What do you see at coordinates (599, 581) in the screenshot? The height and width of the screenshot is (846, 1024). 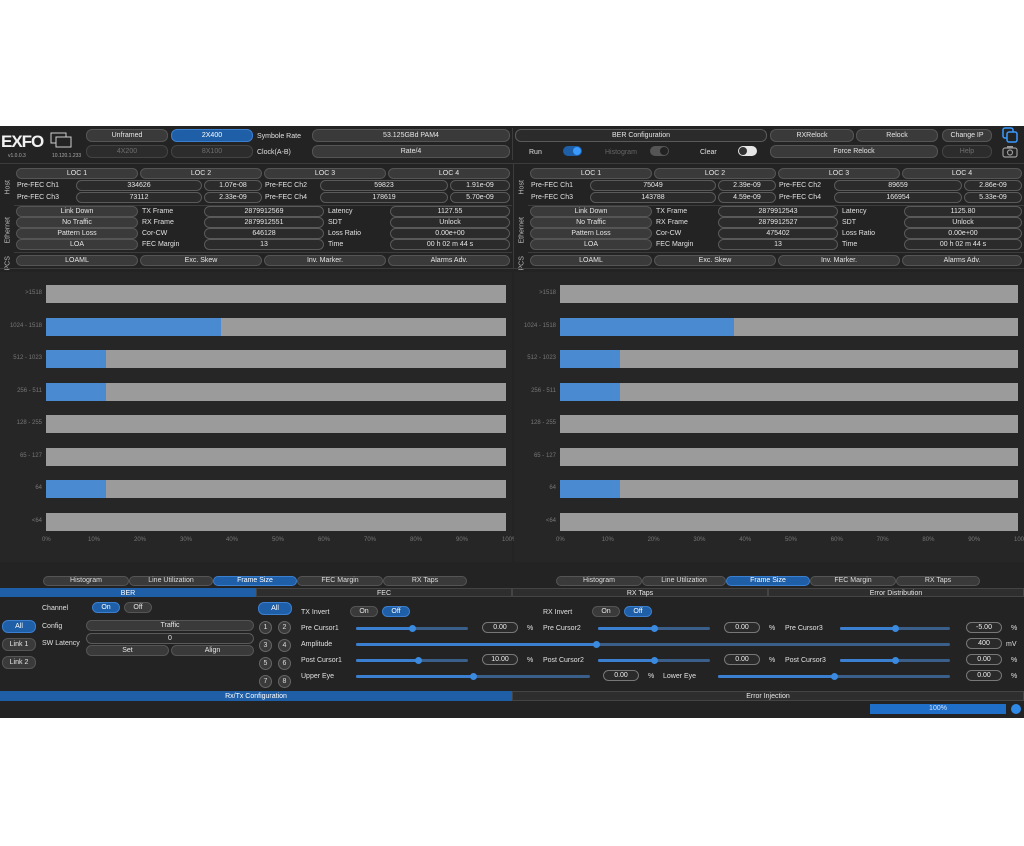 I see `tab-histogram-2: Histogram` at bounding box center [599, 581].